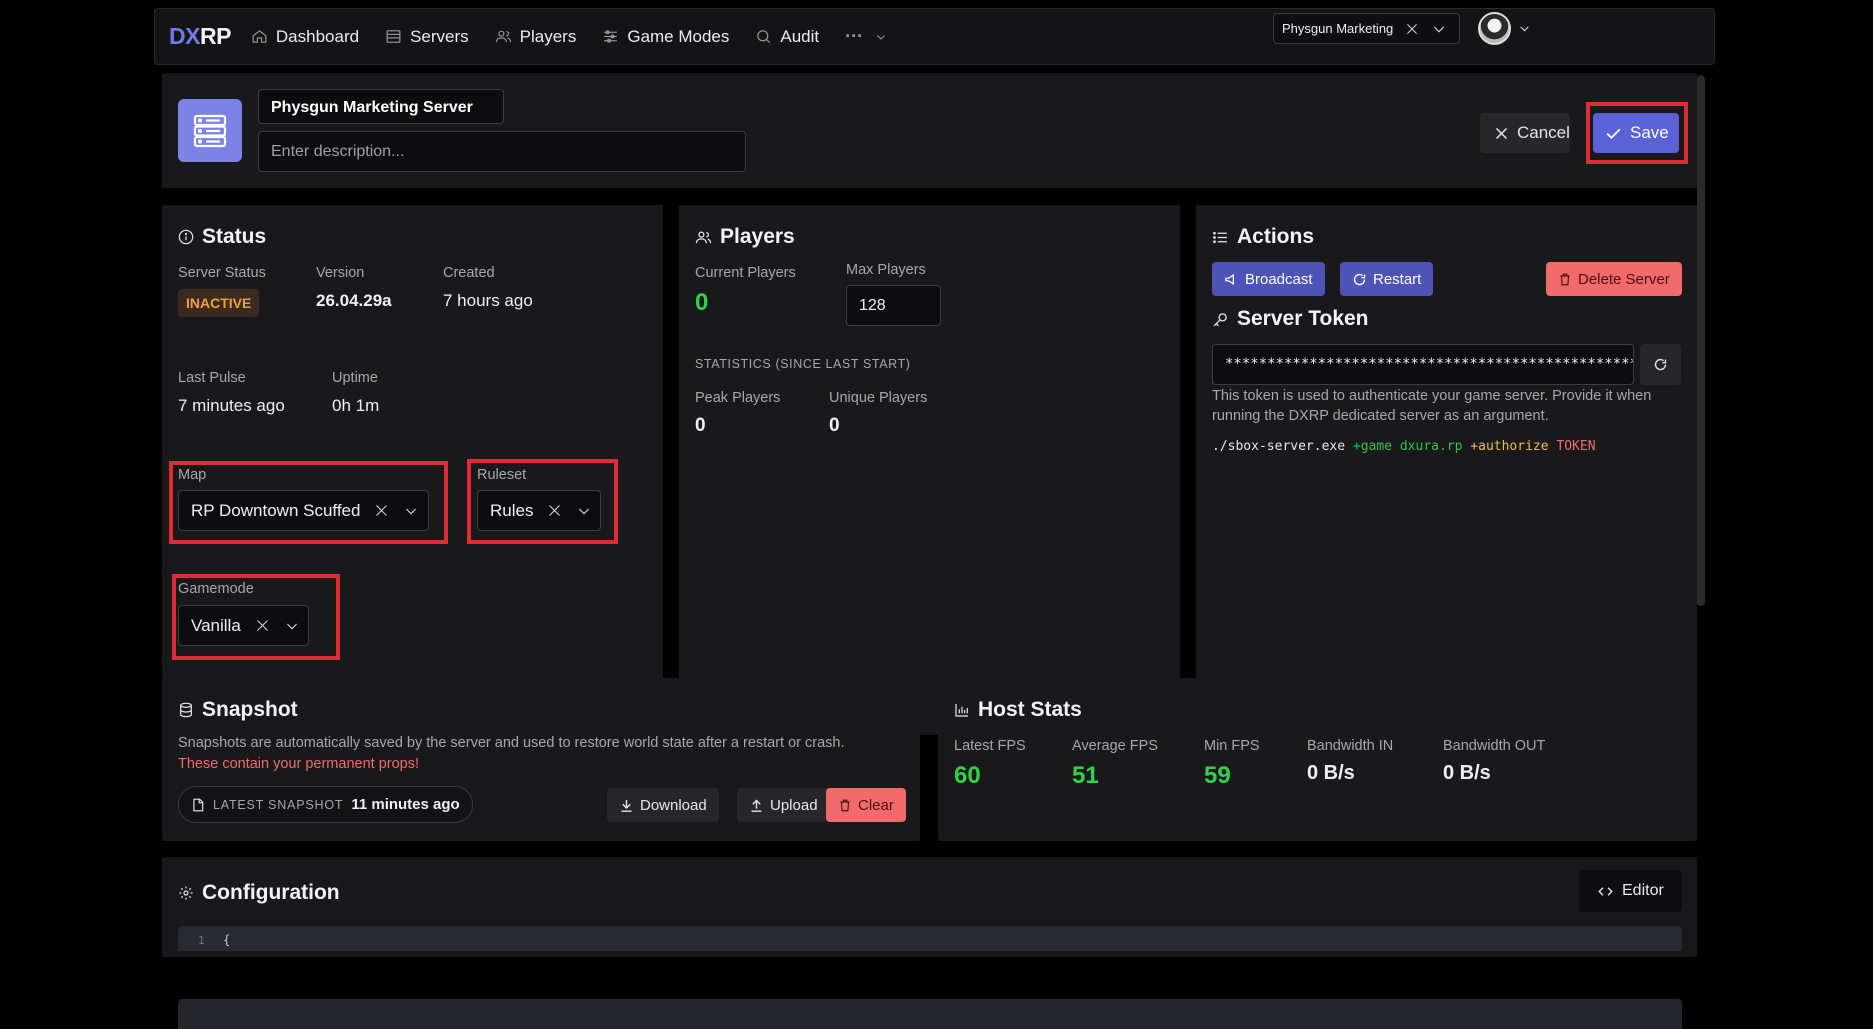  What do you see at coordinates (845, 805) in the screenshot?
I see `trash-icon` at bounding box center [845, 805].